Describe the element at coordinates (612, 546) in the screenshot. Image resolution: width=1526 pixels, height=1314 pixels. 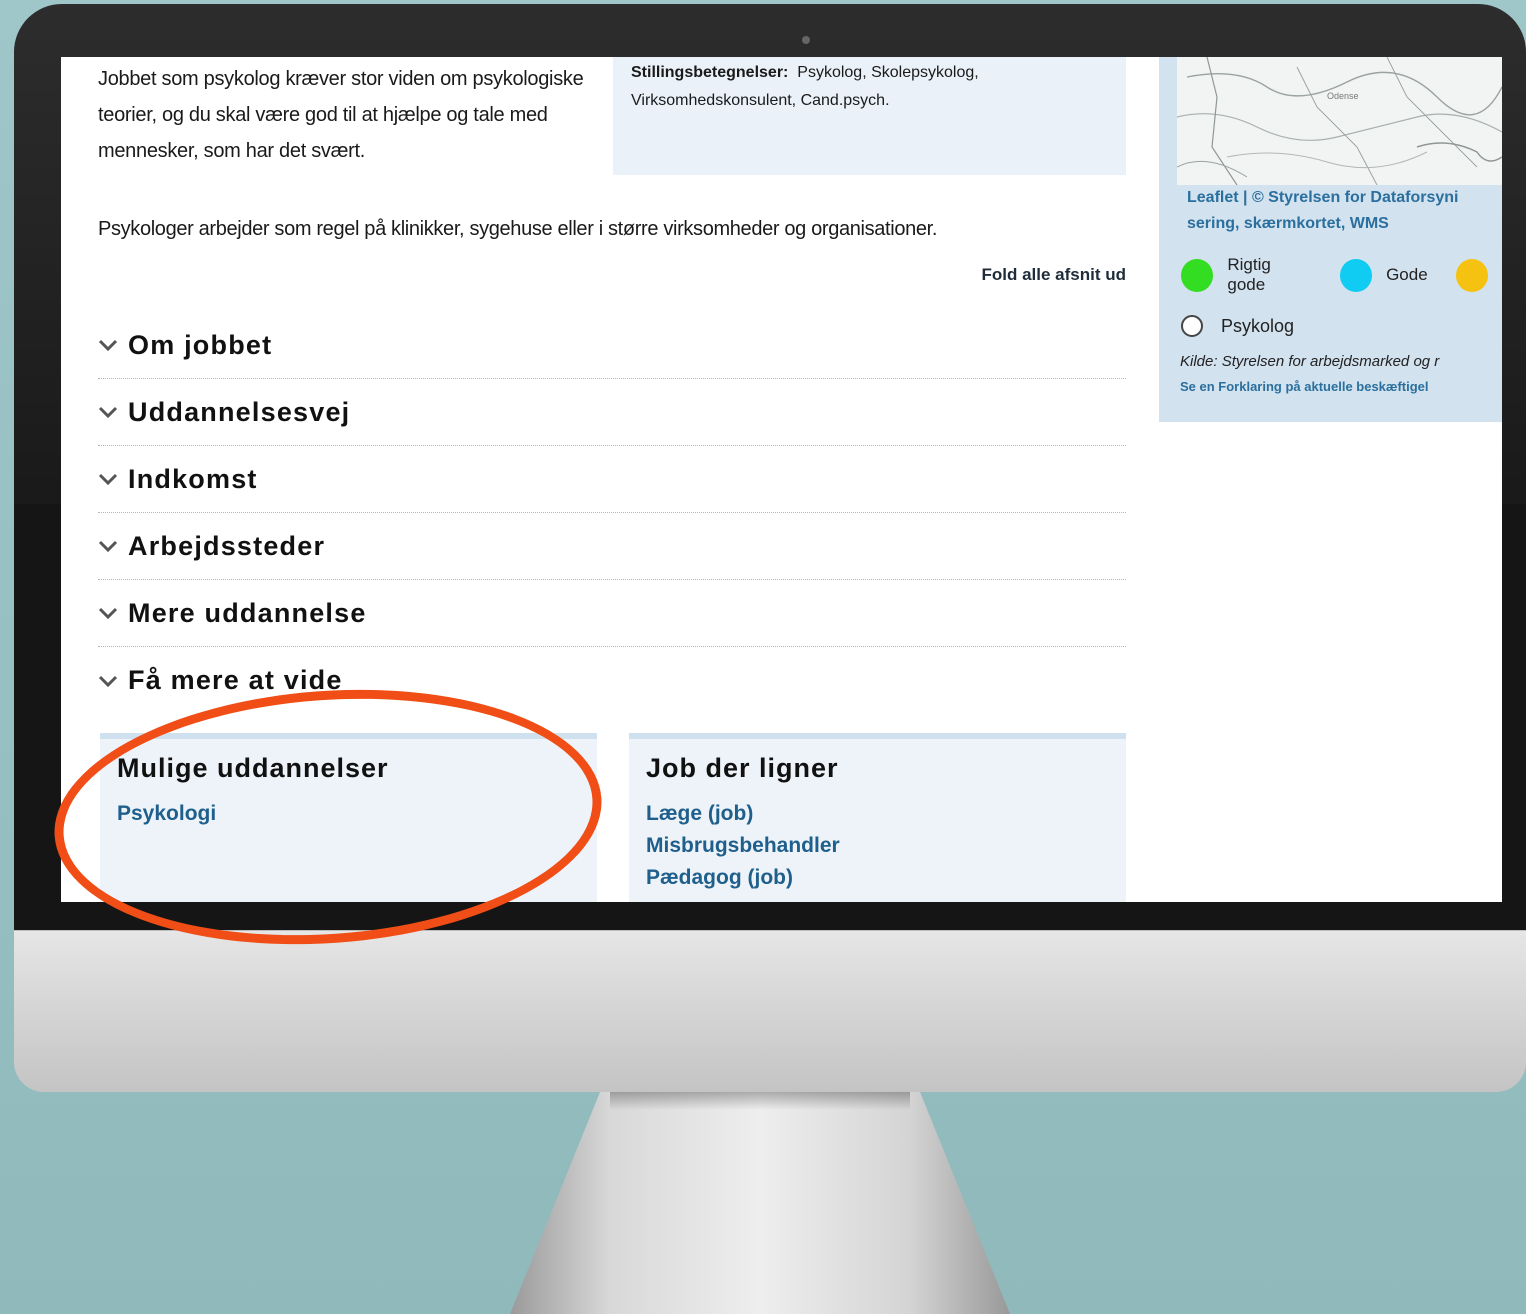
I see `accordion-item-arbejdssteder: Arbejdssteder` at that location.